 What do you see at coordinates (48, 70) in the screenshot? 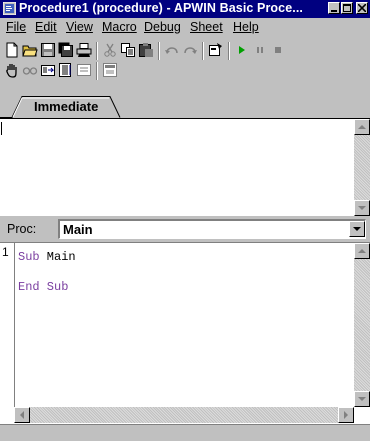
I see `step-into-icon` at bounding box center [48, 70].